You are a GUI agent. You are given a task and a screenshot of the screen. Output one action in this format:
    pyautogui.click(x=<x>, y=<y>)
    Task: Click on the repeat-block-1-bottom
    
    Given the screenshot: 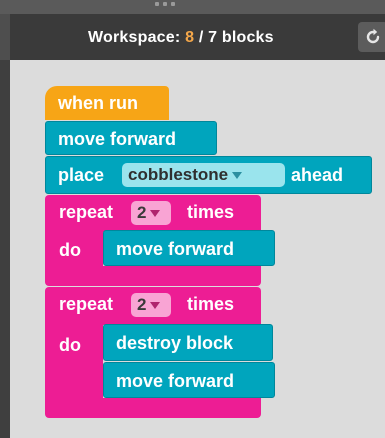 What is the action you would take?
    pyautogui.click(x=153, y=276)
    